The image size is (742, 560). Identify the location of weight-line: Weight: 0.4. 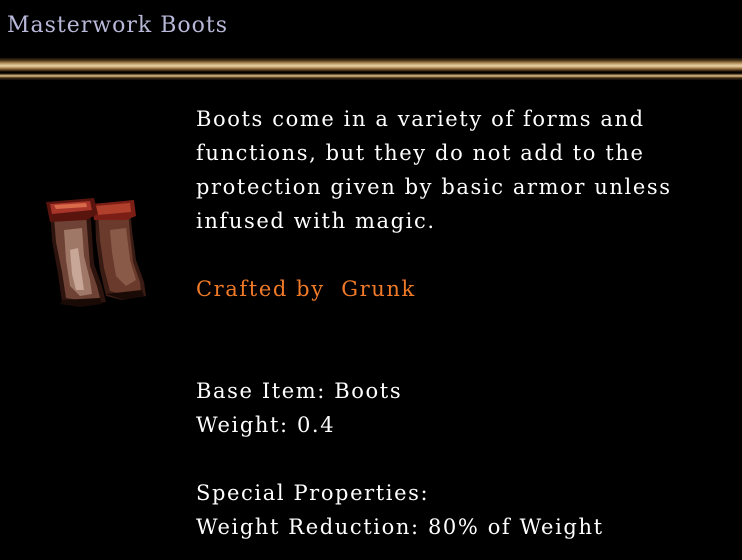
(266, 425).